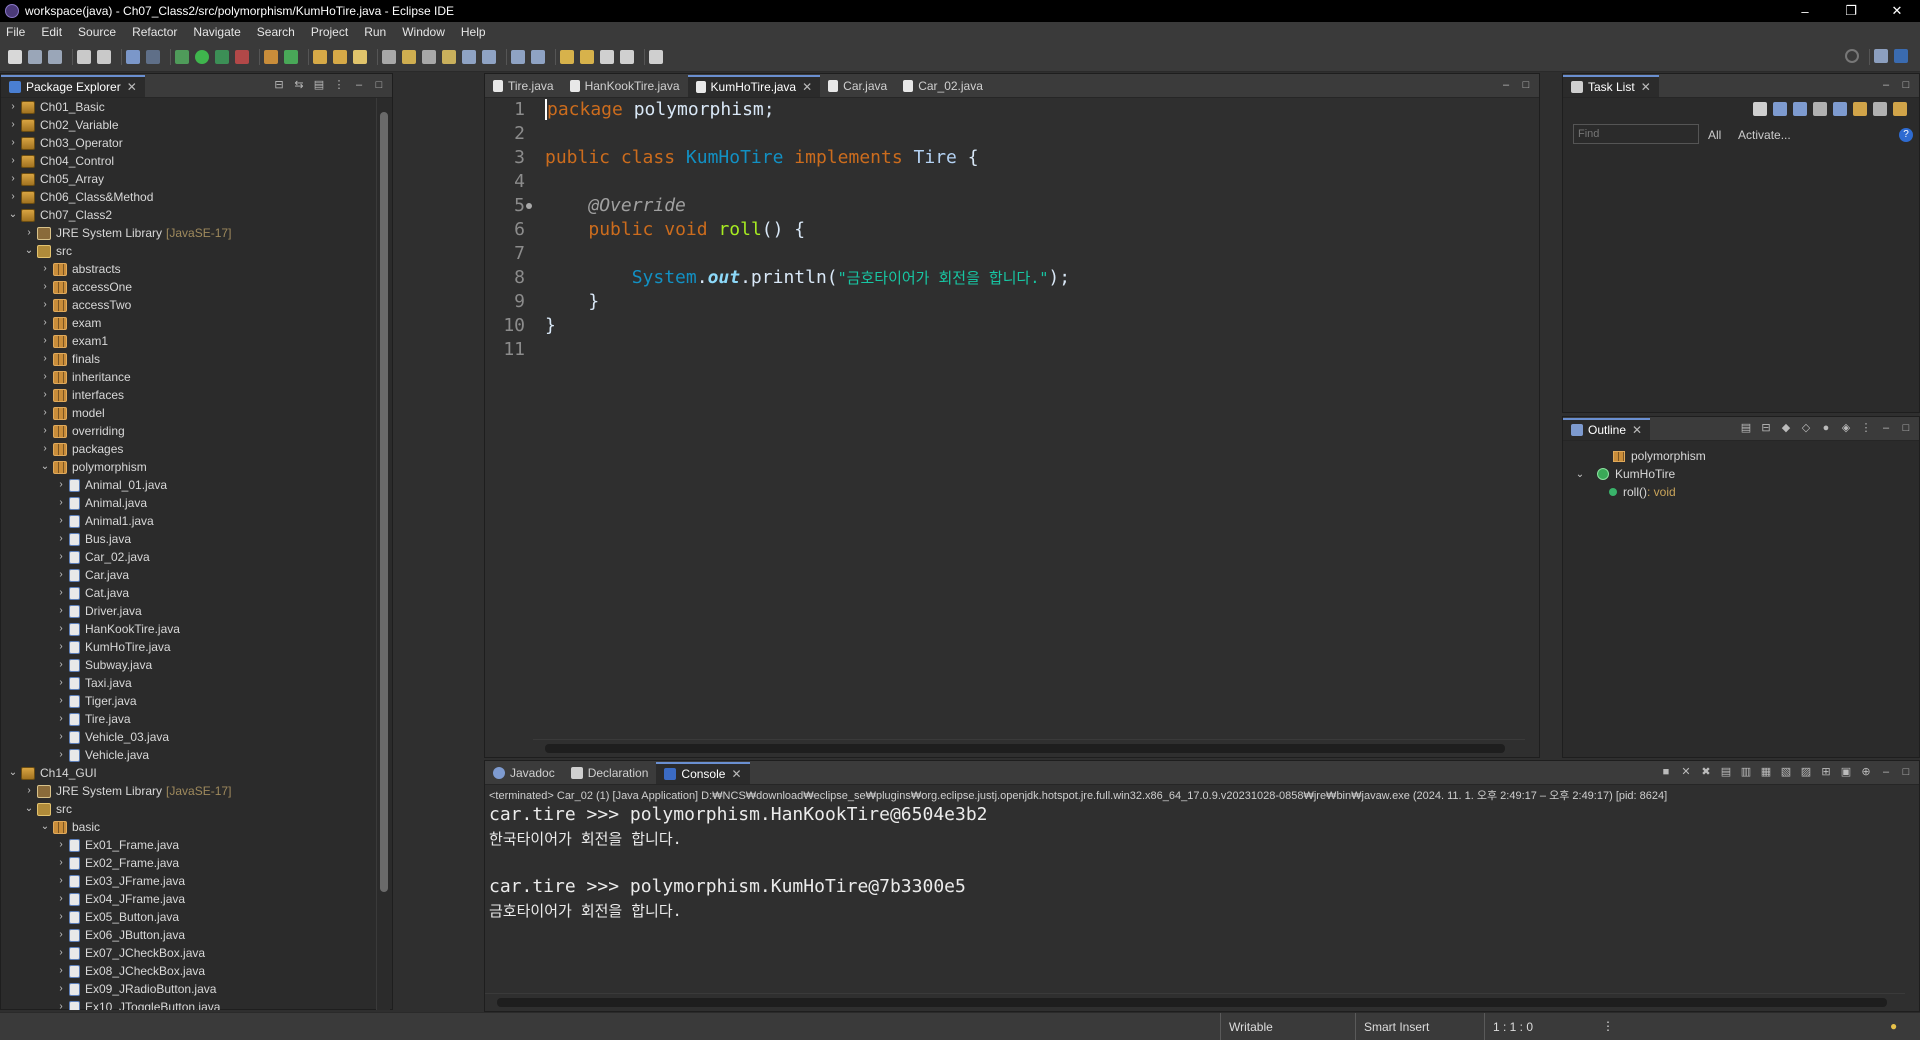 This screenshot has height=1040, width=1920. I want to click on tree-item: › model, so click(189, 413).